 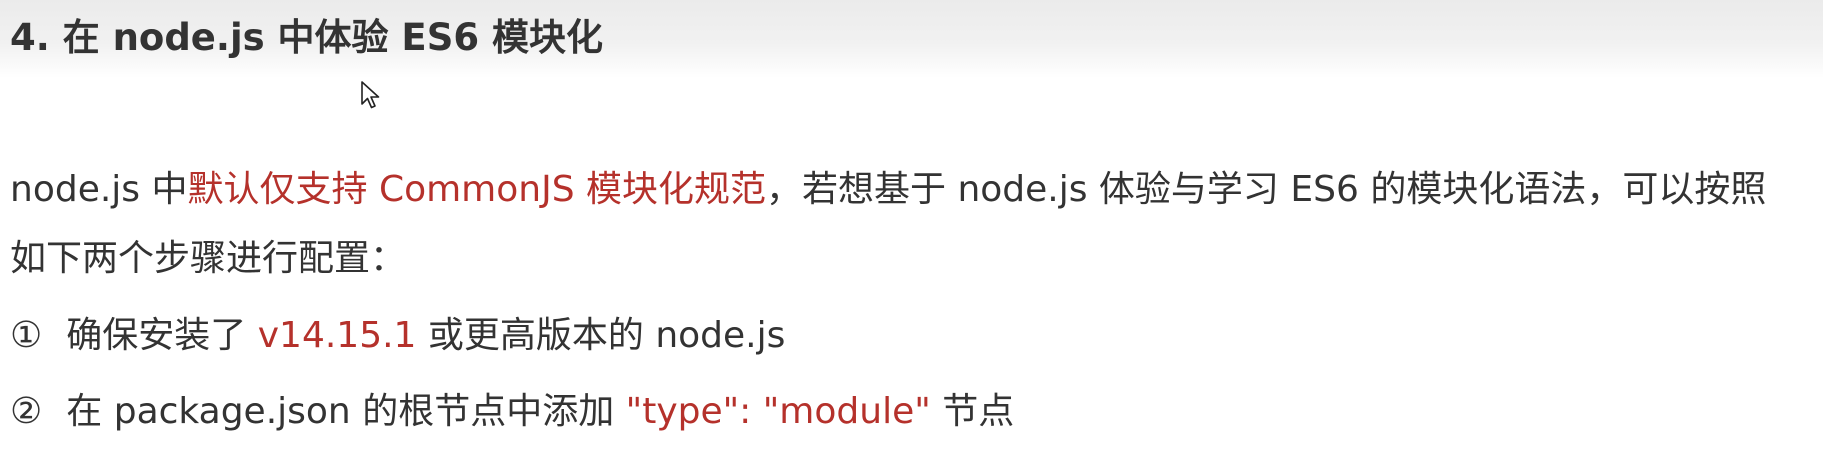 I want to click on step-2-text-start: 在 package.json 的根节点中添加, so click(x=346, y=411).